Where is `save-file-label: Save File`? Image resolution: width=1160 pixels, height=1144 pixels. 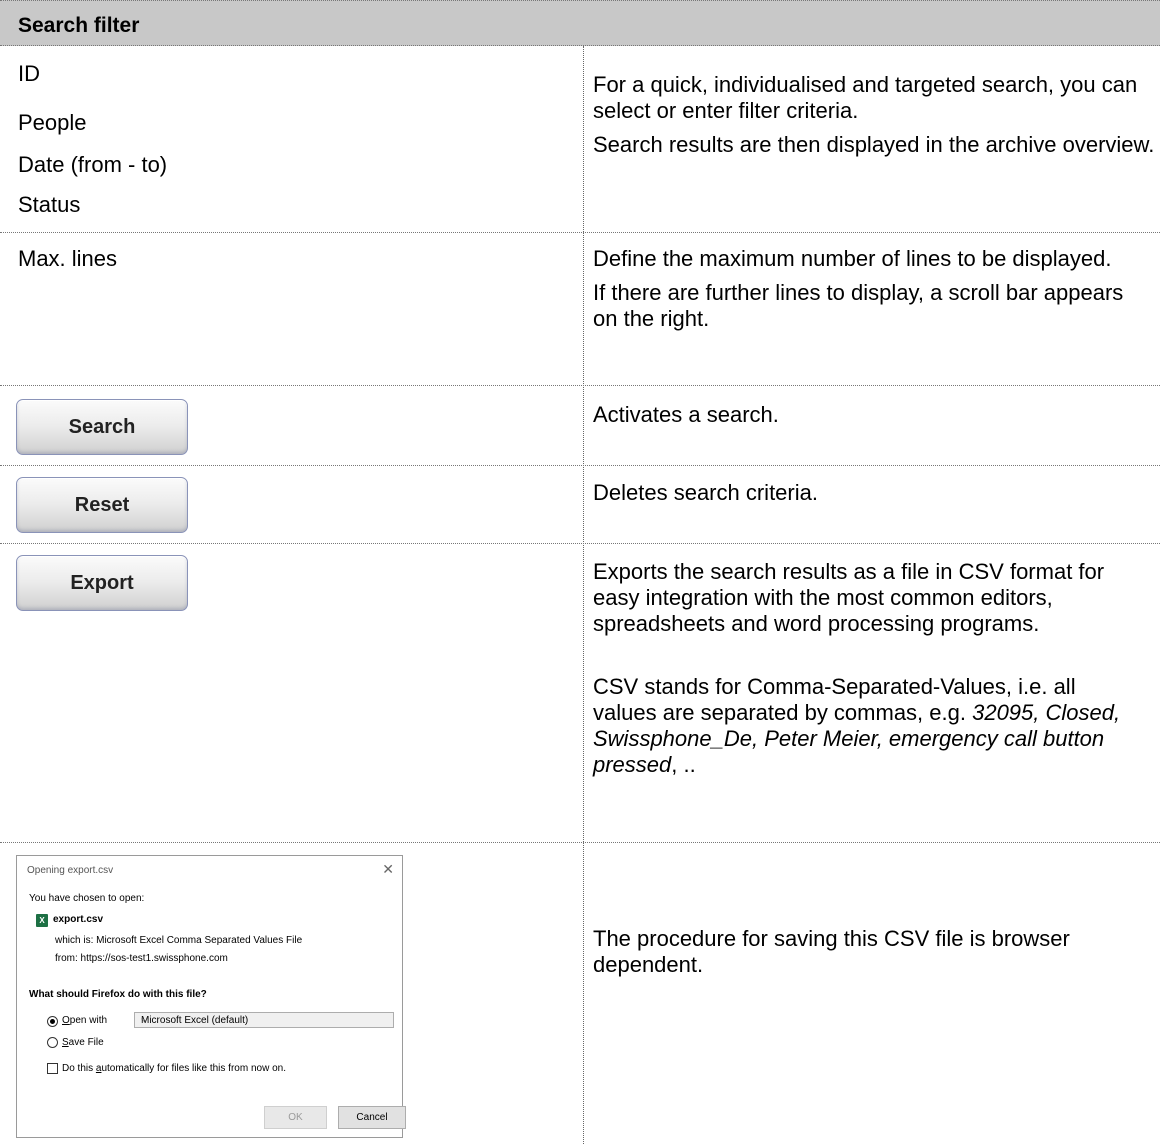 save-file-label: Save File is located at coordinates (83, 1042).